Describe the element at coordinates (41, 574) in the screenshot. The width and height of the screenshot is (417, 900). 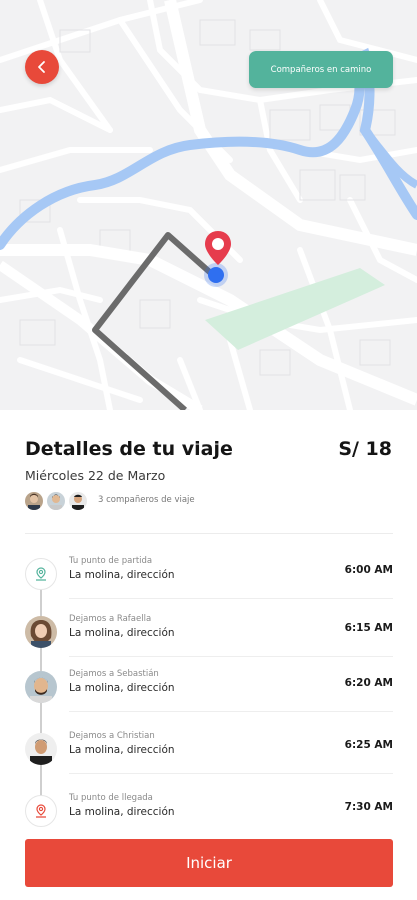
I see `start-location-icon` at that location.